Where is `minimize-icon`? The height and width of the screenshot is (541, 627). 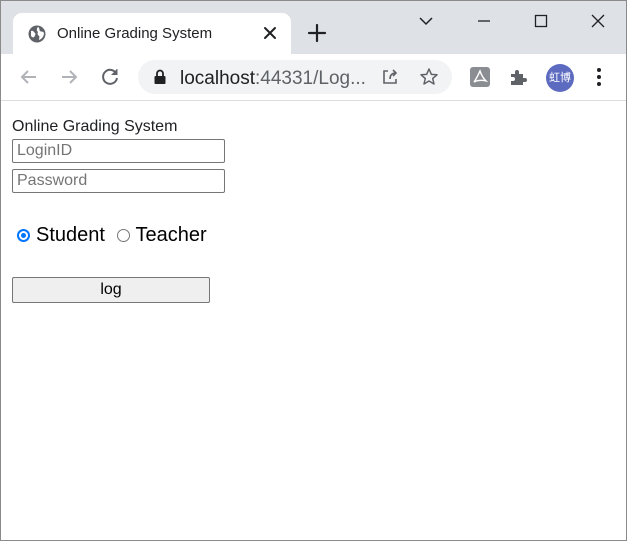
minimize-icon is located at coordinates (484, 21).